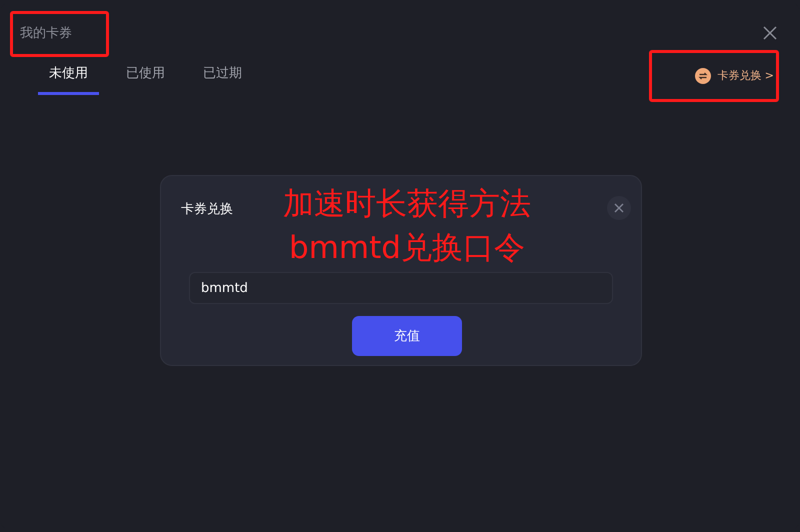 The height and width of the screenshot is (532, 800). What do you see at coordinates (46, 33) in the screenshot?
I see `window-title: 我的卡券` at bounding box center [46, 33].